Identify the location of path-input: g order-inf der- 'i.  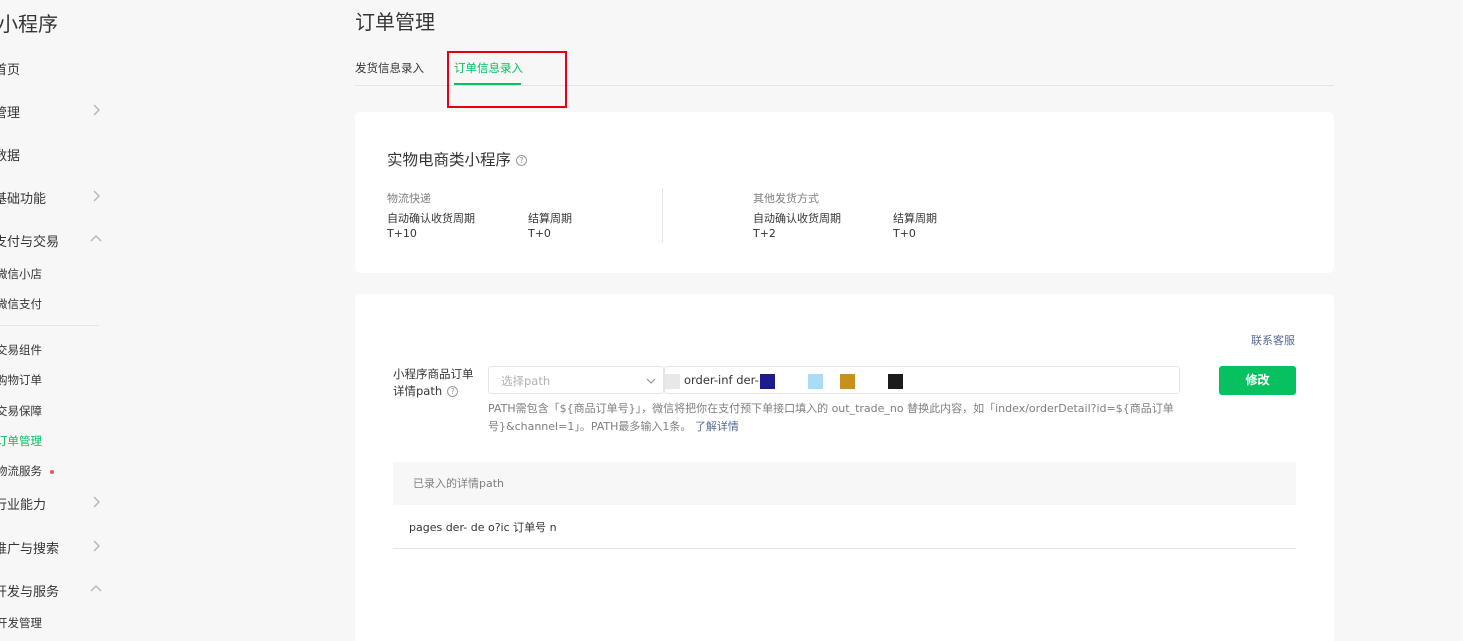
(922, 380).